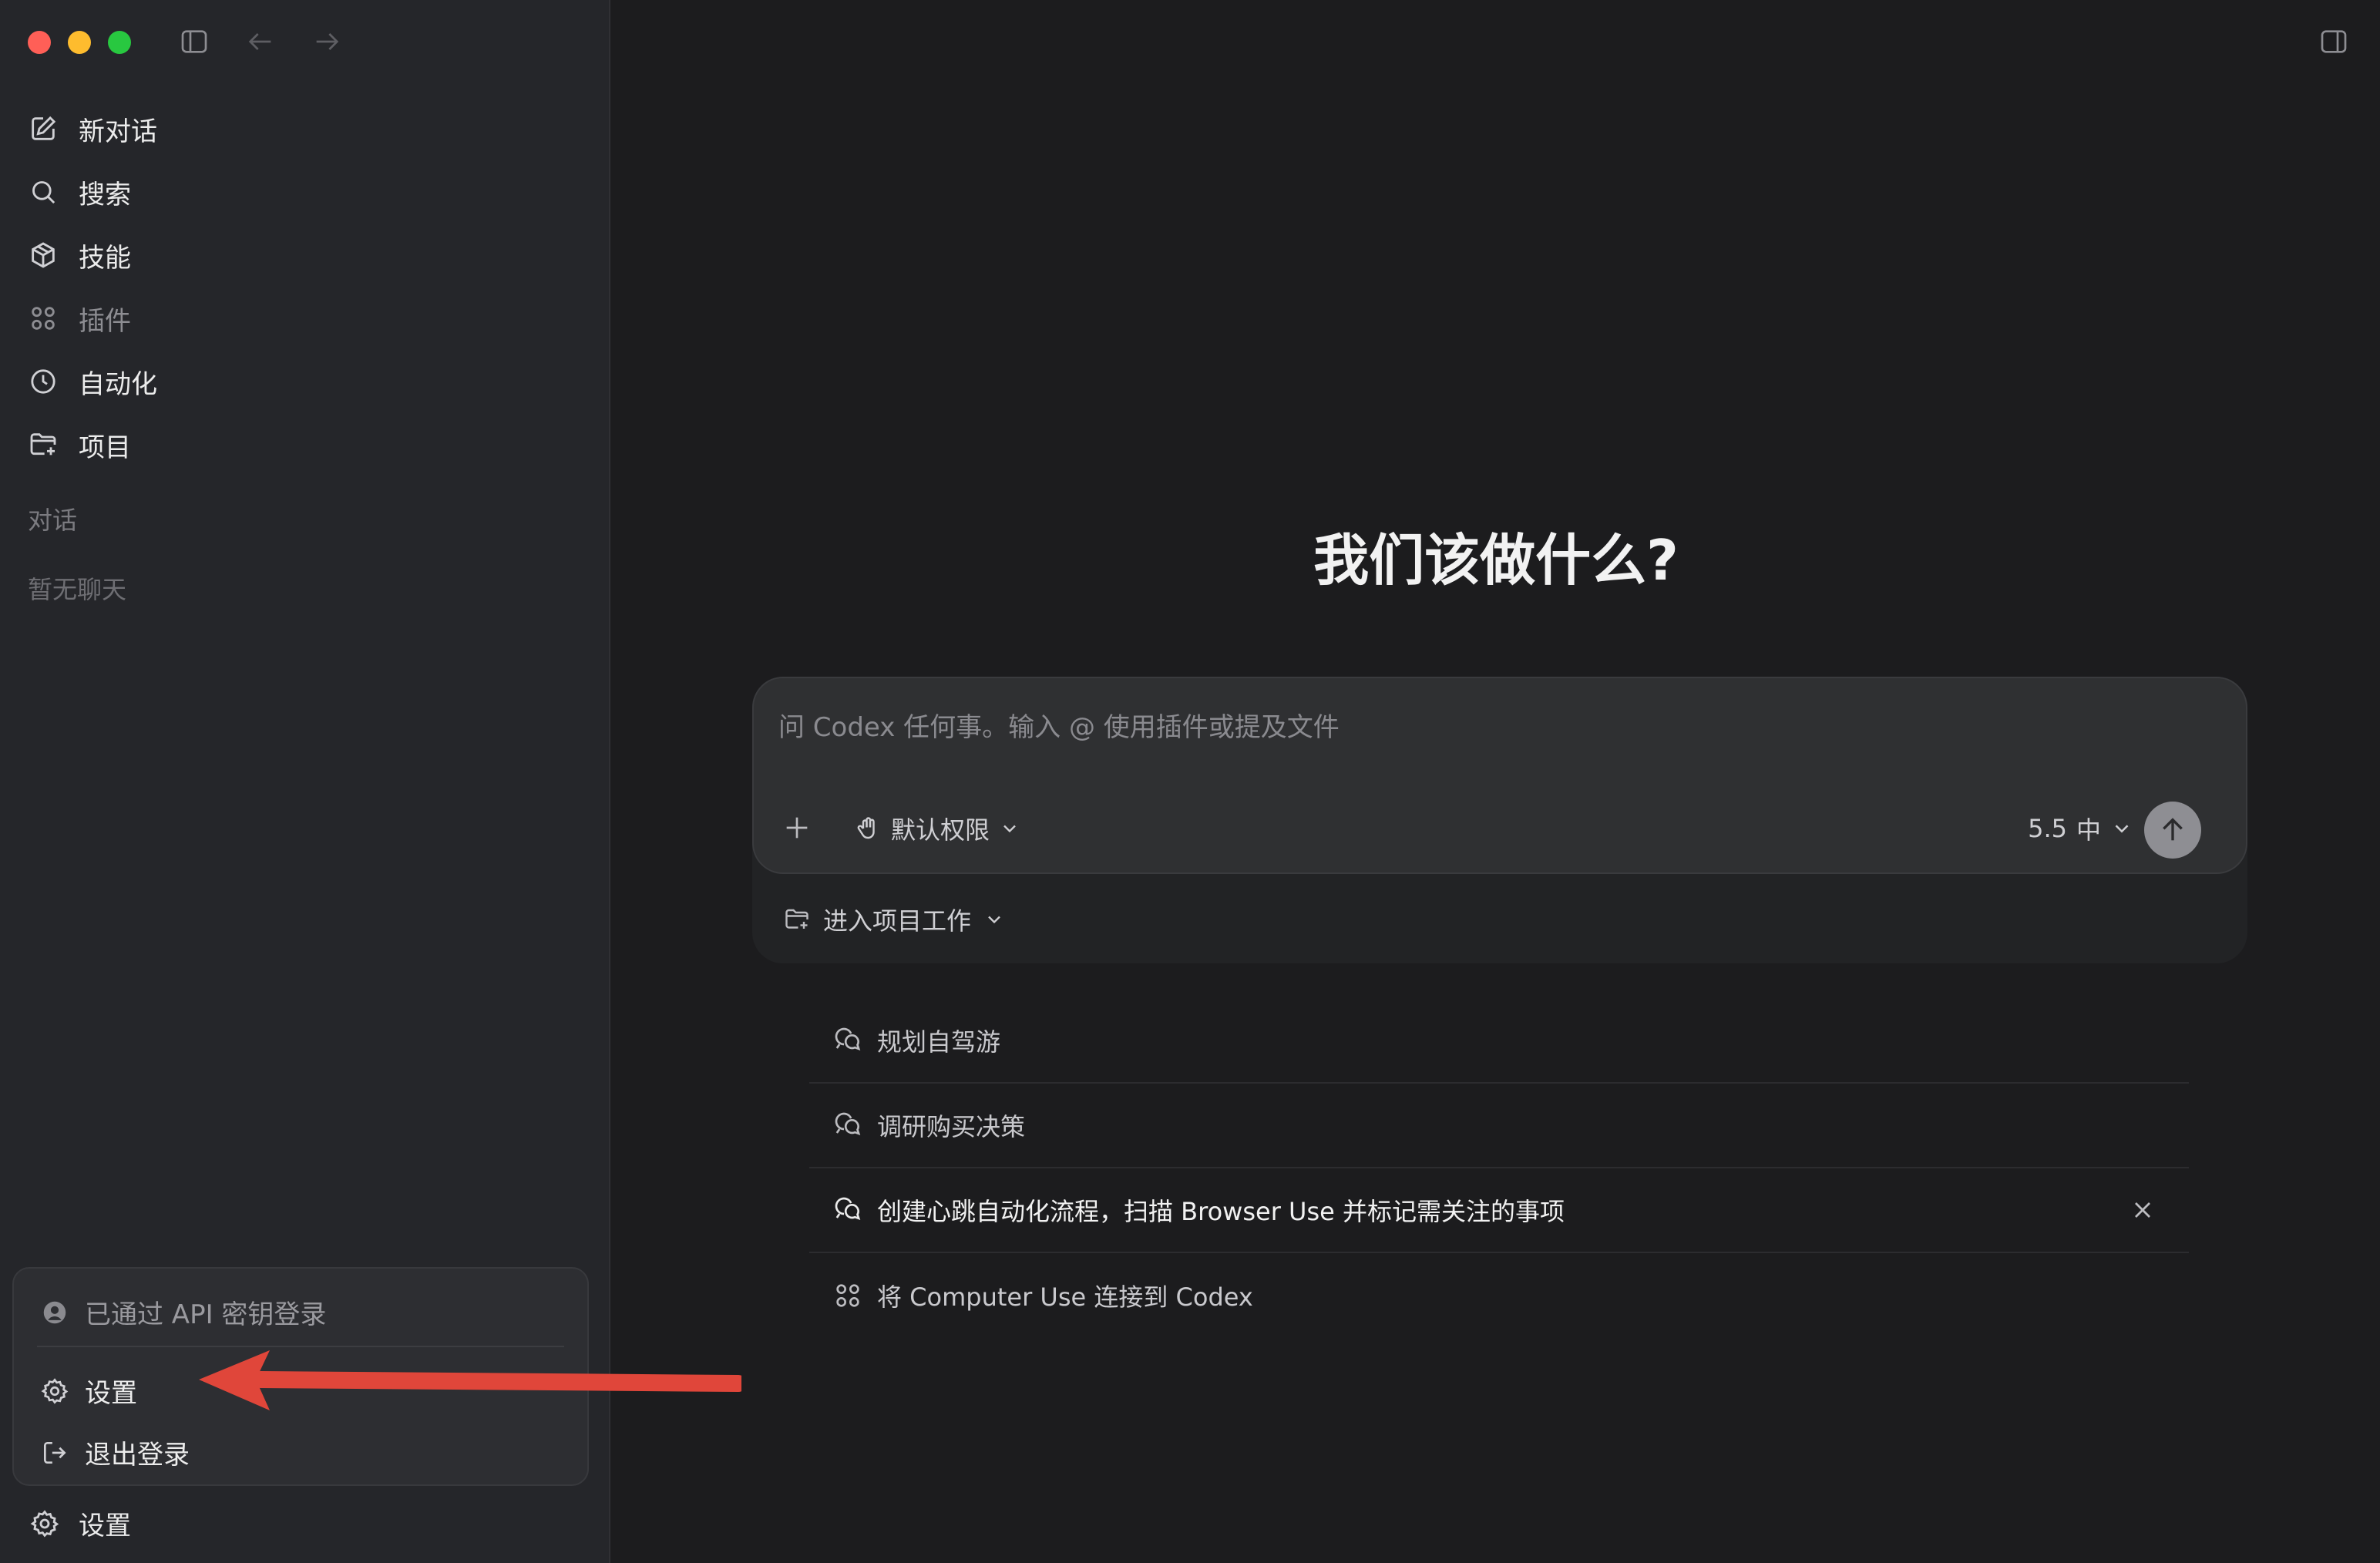 The width and height of the screenshot is (2380, 1563). Describe the element at coordinates (303, 192) in the screenshot. I see `nav-item-search: 搜索` at that location.